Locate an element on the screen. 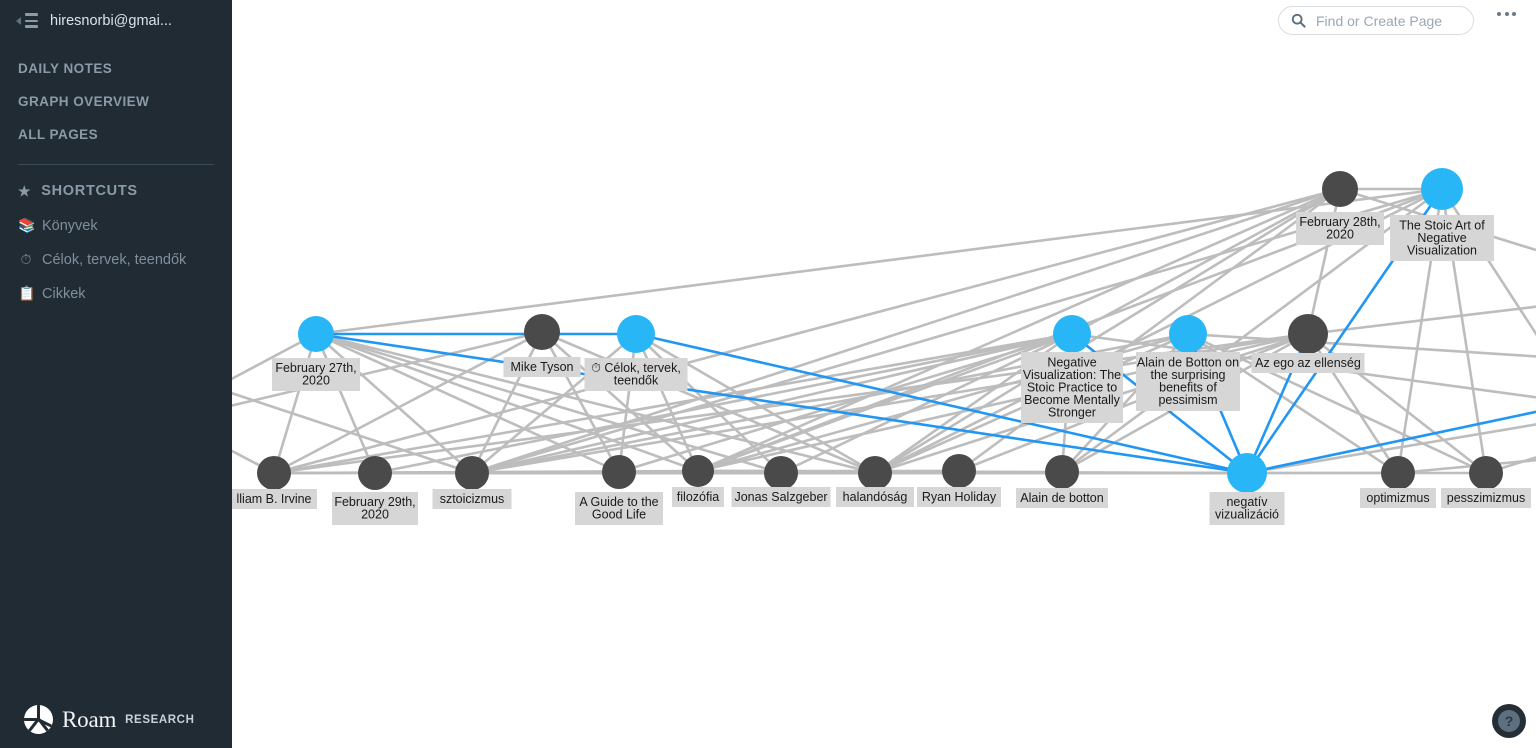 This screenshot has height=748, width=1536. graph-node-label: Alain de botton is located at coordinates (1061, 498).